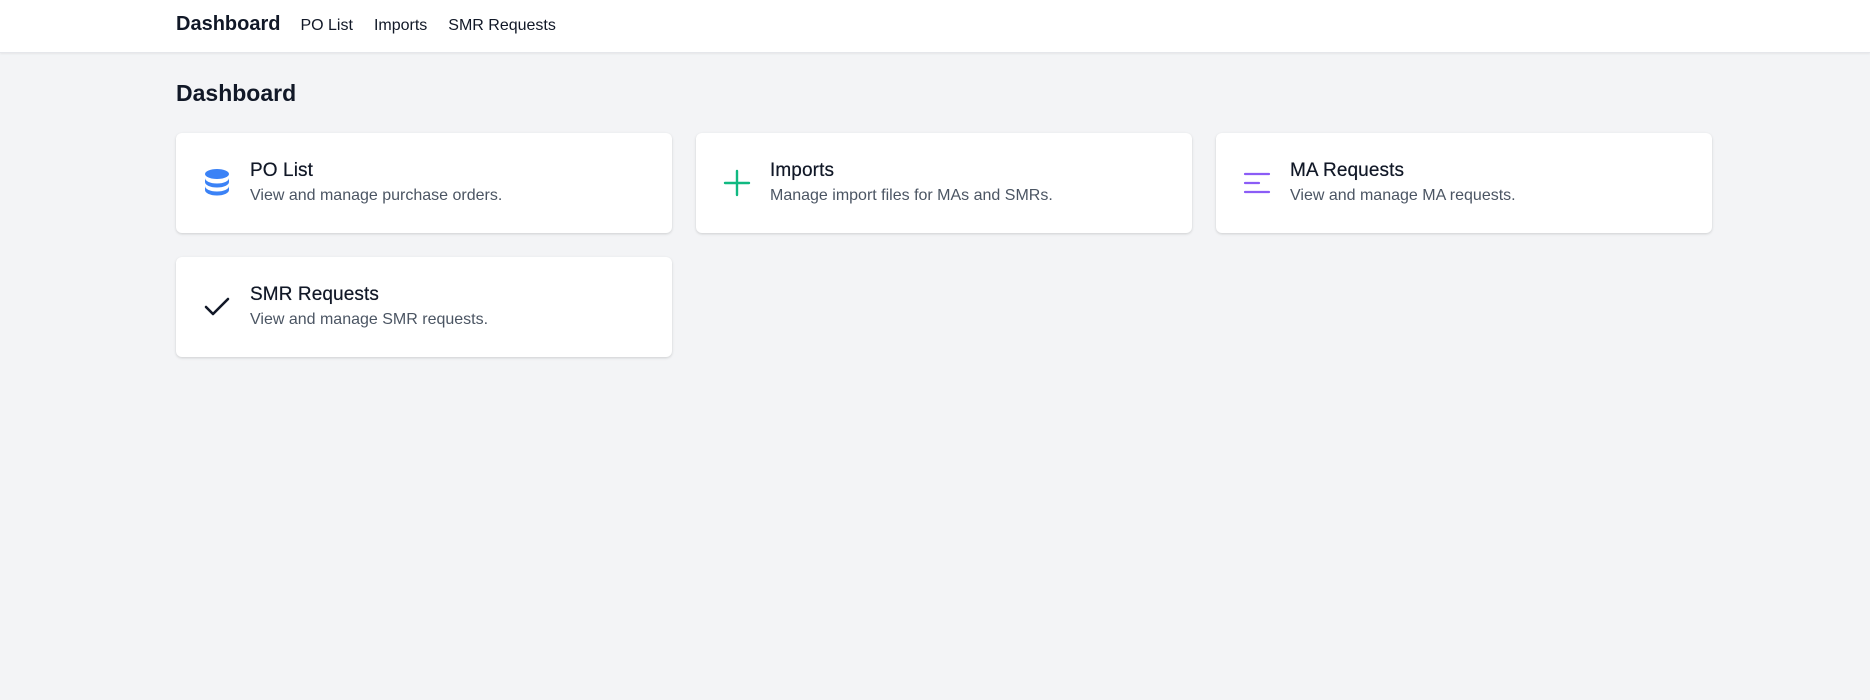 Image resolution: width=1870 pixels, height=700 pixels. I want to click on nav-link-po-list: PO List, so click(326, 26).